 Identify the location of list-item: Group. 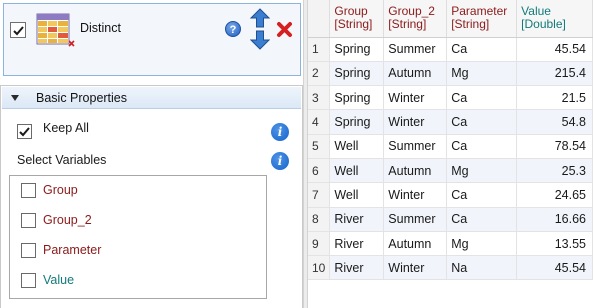
(138, 191).